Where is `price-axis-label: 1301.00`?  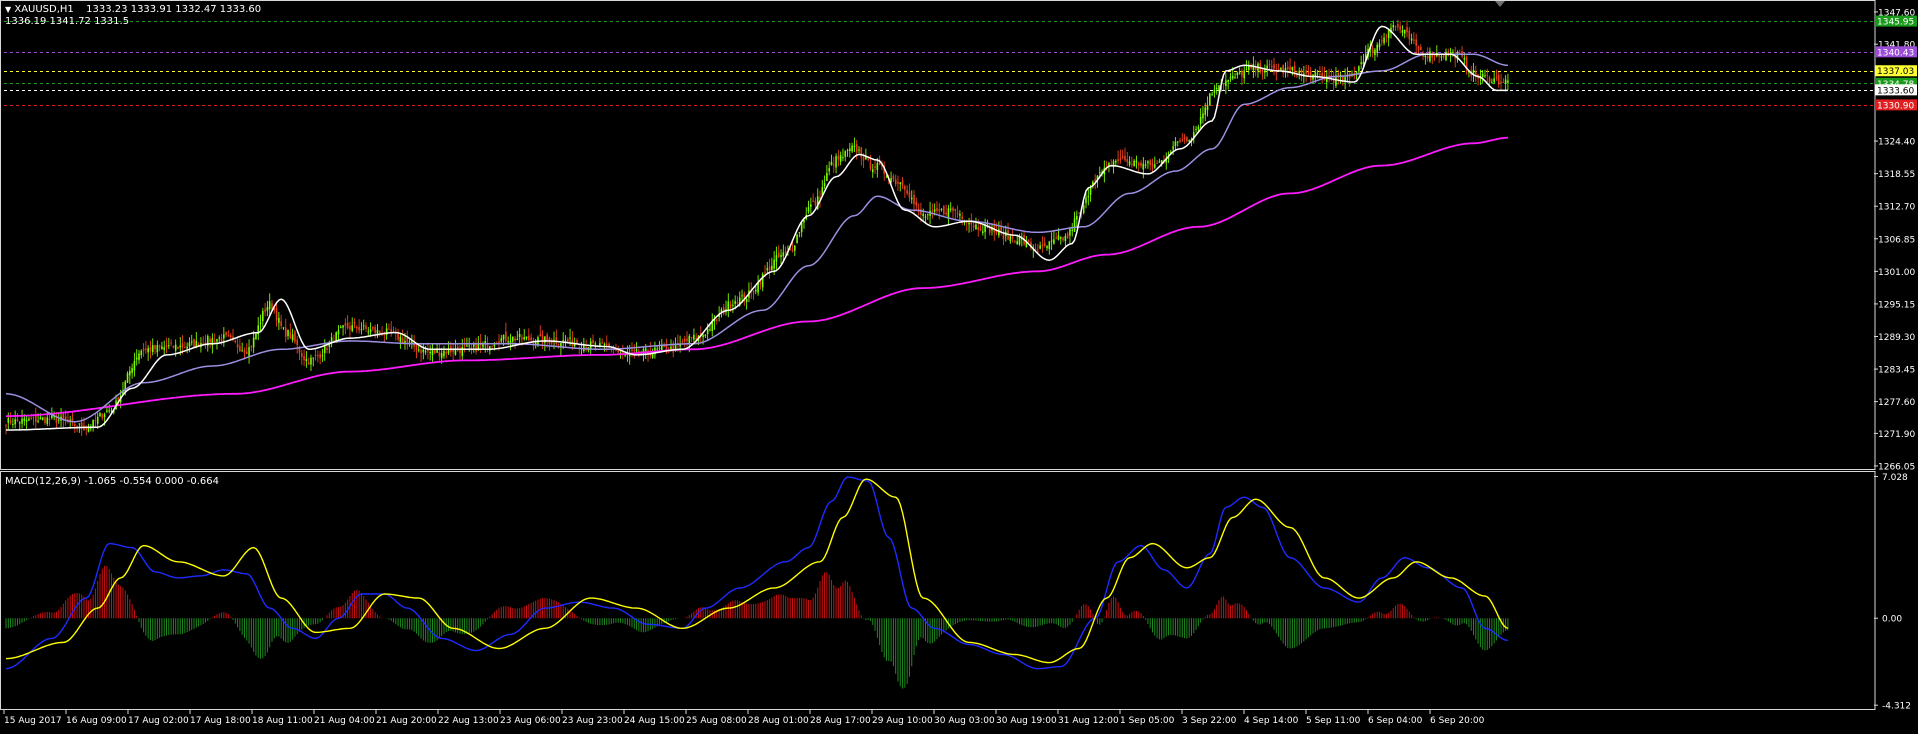 price-axis-label: 1301.00 is located at coordinates (1896, 273).